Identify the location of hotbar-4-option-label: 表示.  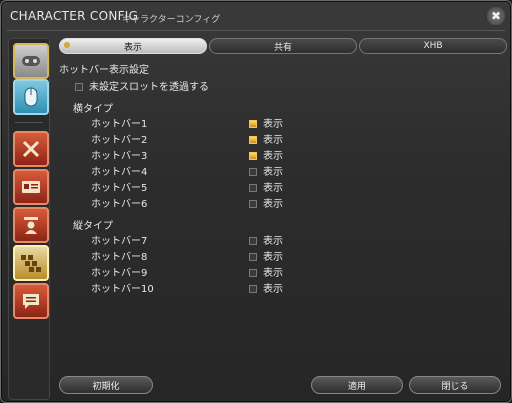
(273, 172).